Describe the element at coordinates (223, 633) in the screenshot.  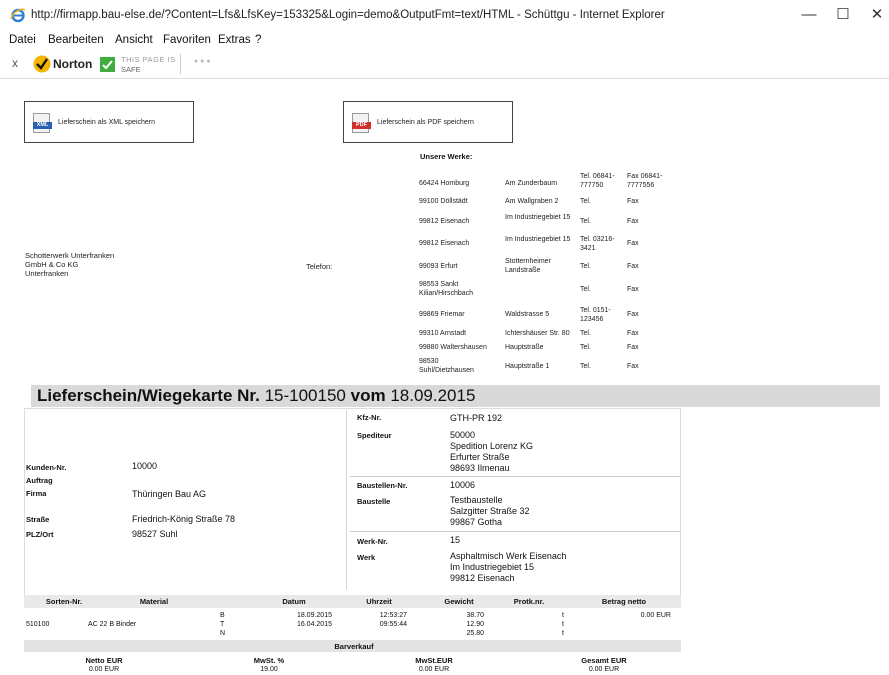
I see `cell-code: N` at that location.